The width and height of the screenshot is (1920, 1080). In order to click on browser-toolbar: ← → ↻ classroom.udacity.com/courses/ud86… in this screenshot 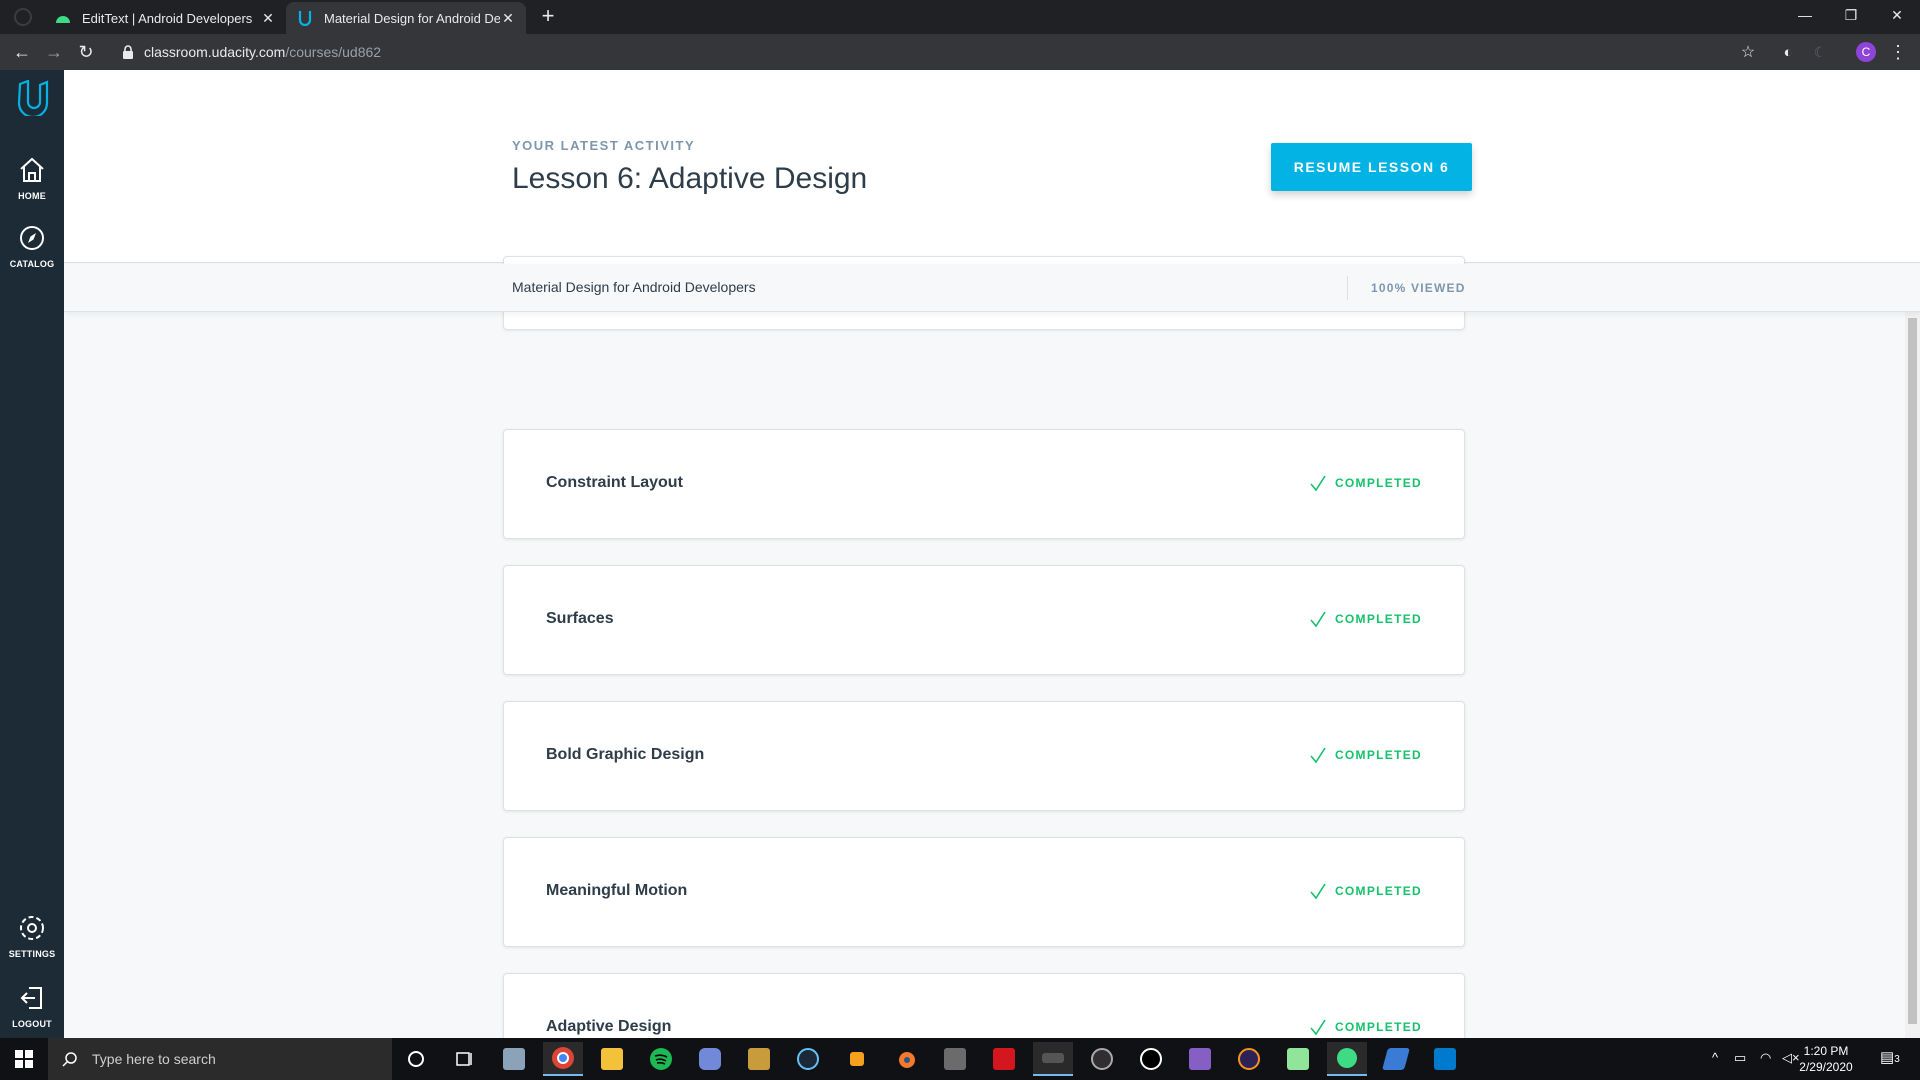, I will do `click(960, 52)`.